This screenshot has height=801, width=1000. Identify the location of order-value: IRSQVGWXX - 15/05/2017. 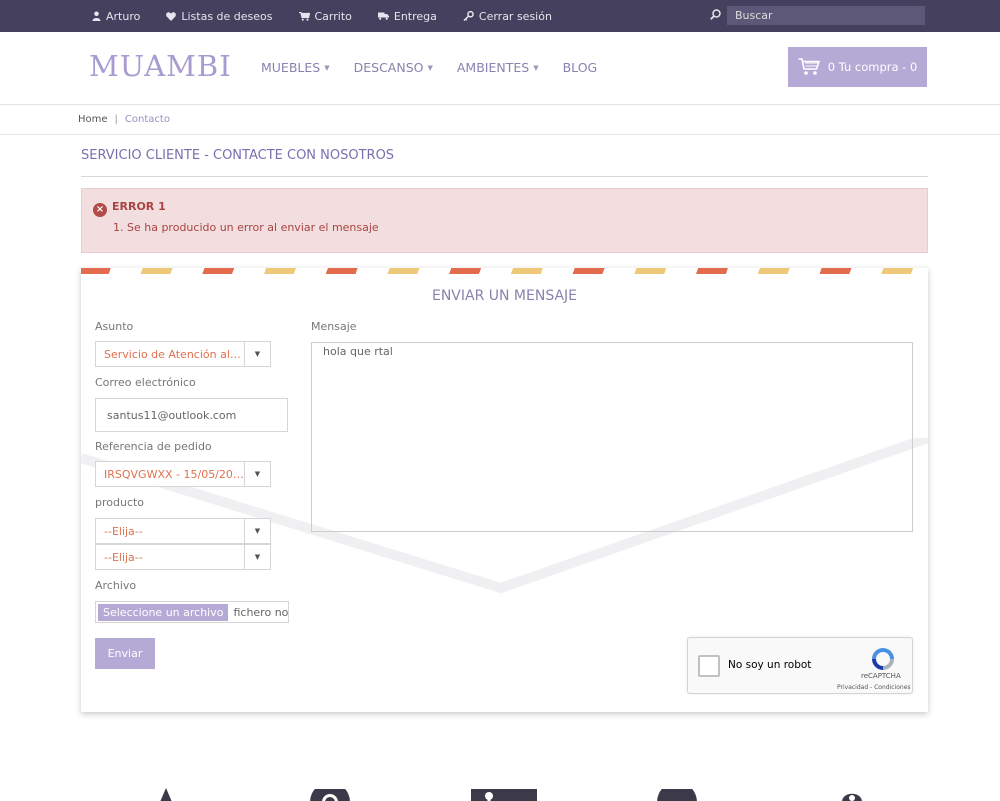
(174, 474).